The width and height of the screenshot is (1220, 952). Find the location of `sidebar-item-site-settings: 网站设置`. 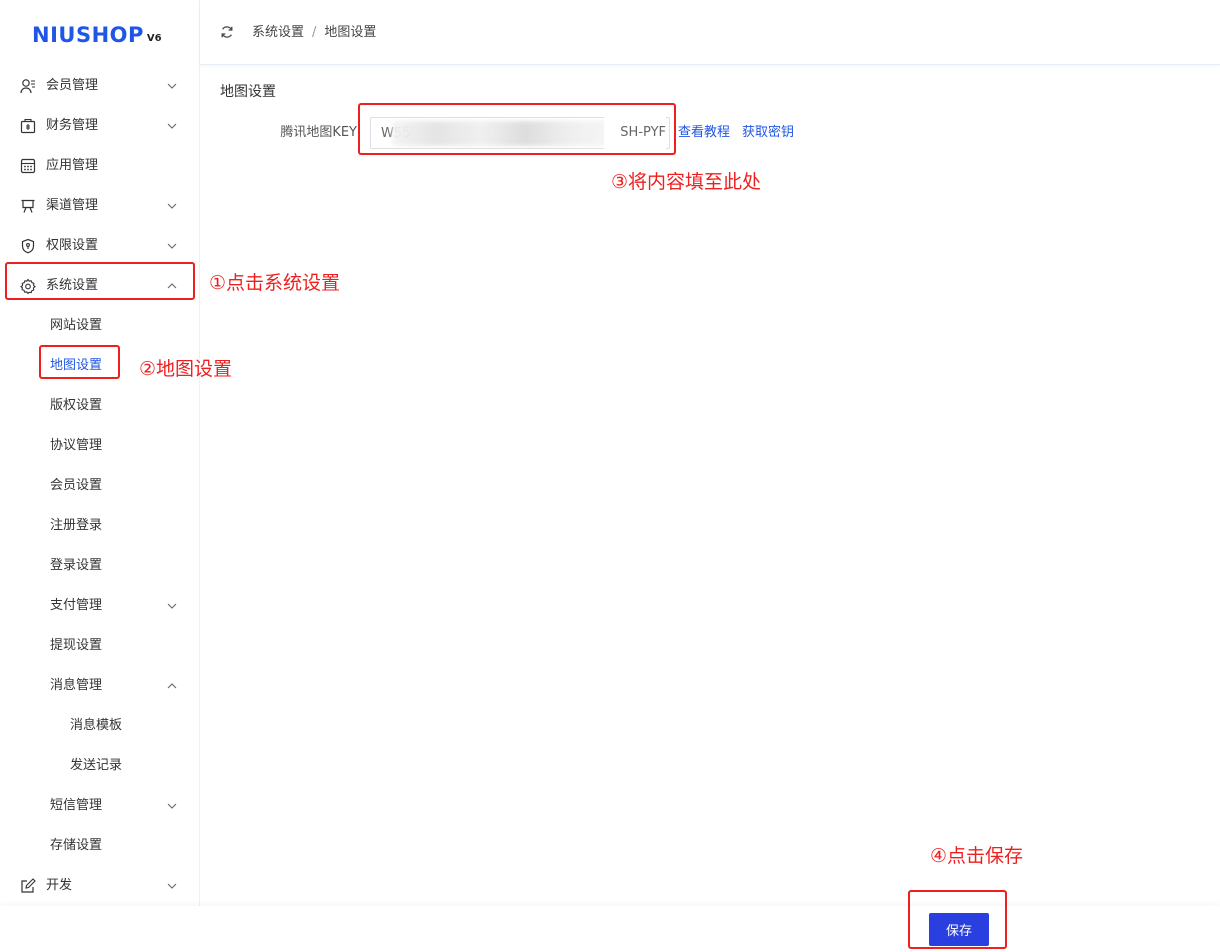

sidebar-item-site-settings: 网站设置 is located at coordinates (99, 326).